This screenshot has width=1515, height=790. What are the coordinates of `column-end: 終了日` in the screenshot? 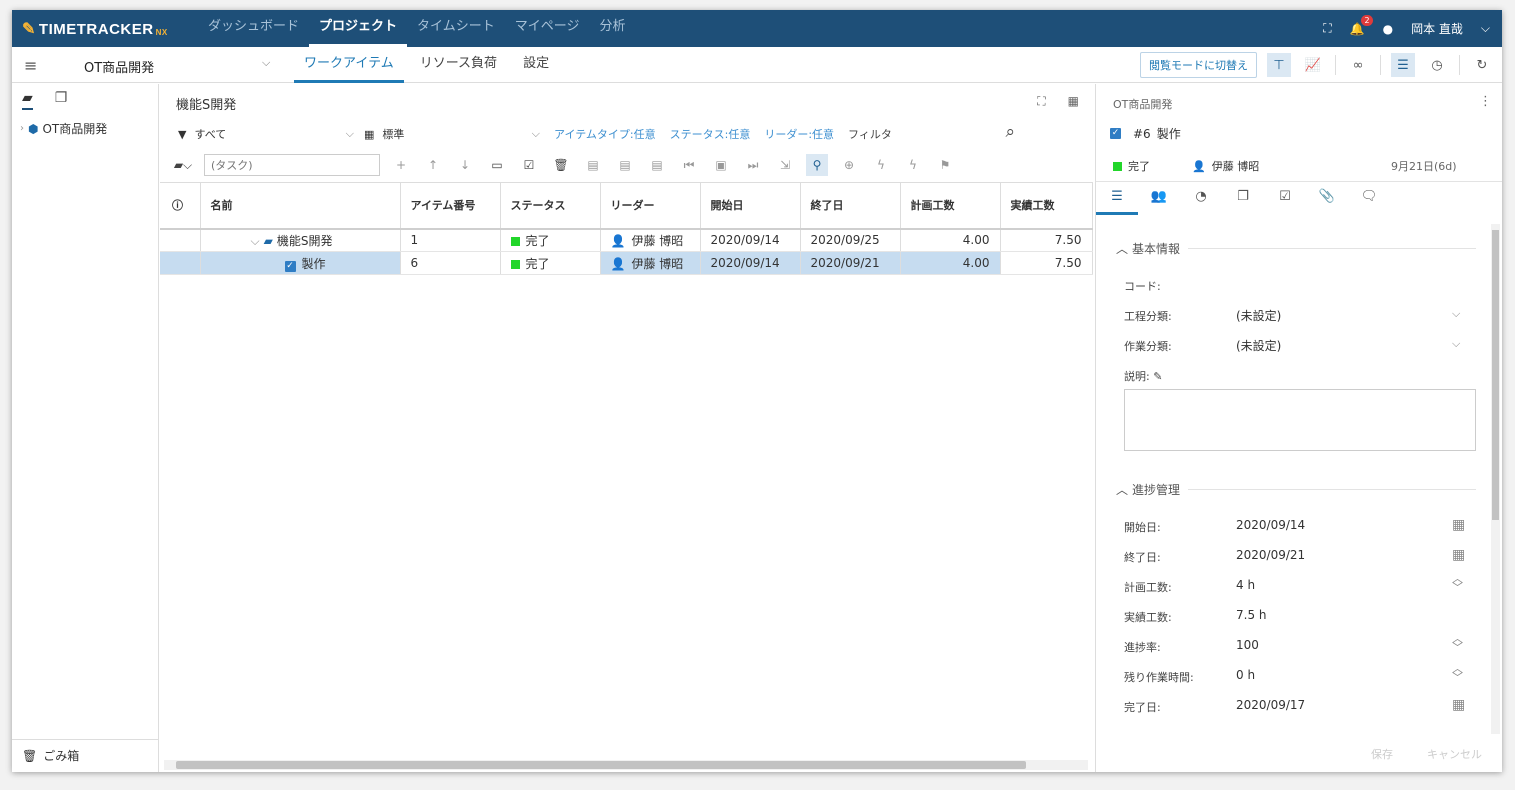 It's located at (850, 206).